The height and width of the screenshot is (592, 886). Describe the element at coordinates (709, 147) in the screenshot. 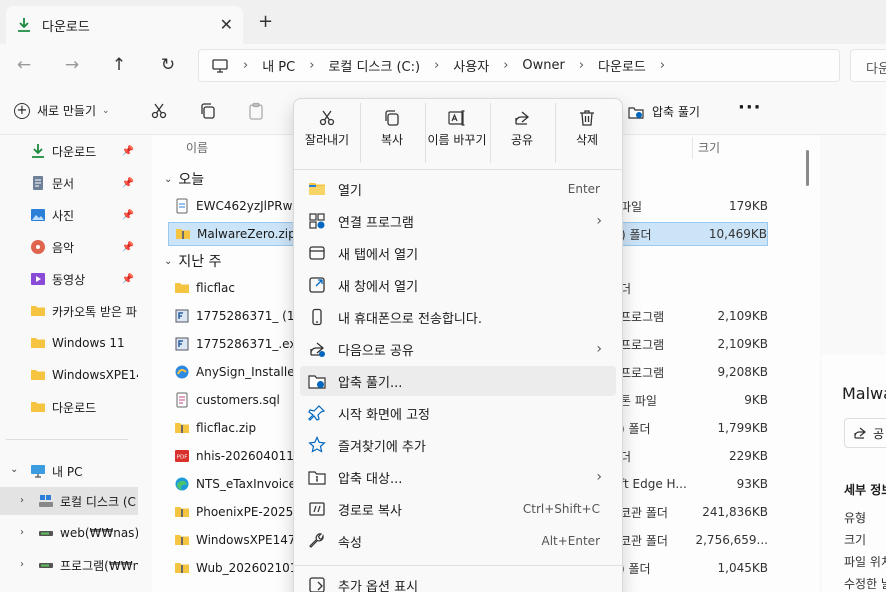

I see `column-header-size: 크기` at that location.